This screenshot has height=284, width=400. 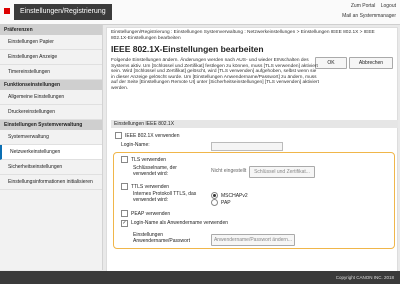 What do you see at coordinates (214, 195) in the screenshot?
I see `mschapv2-radio` at bounding box center [214, 195].